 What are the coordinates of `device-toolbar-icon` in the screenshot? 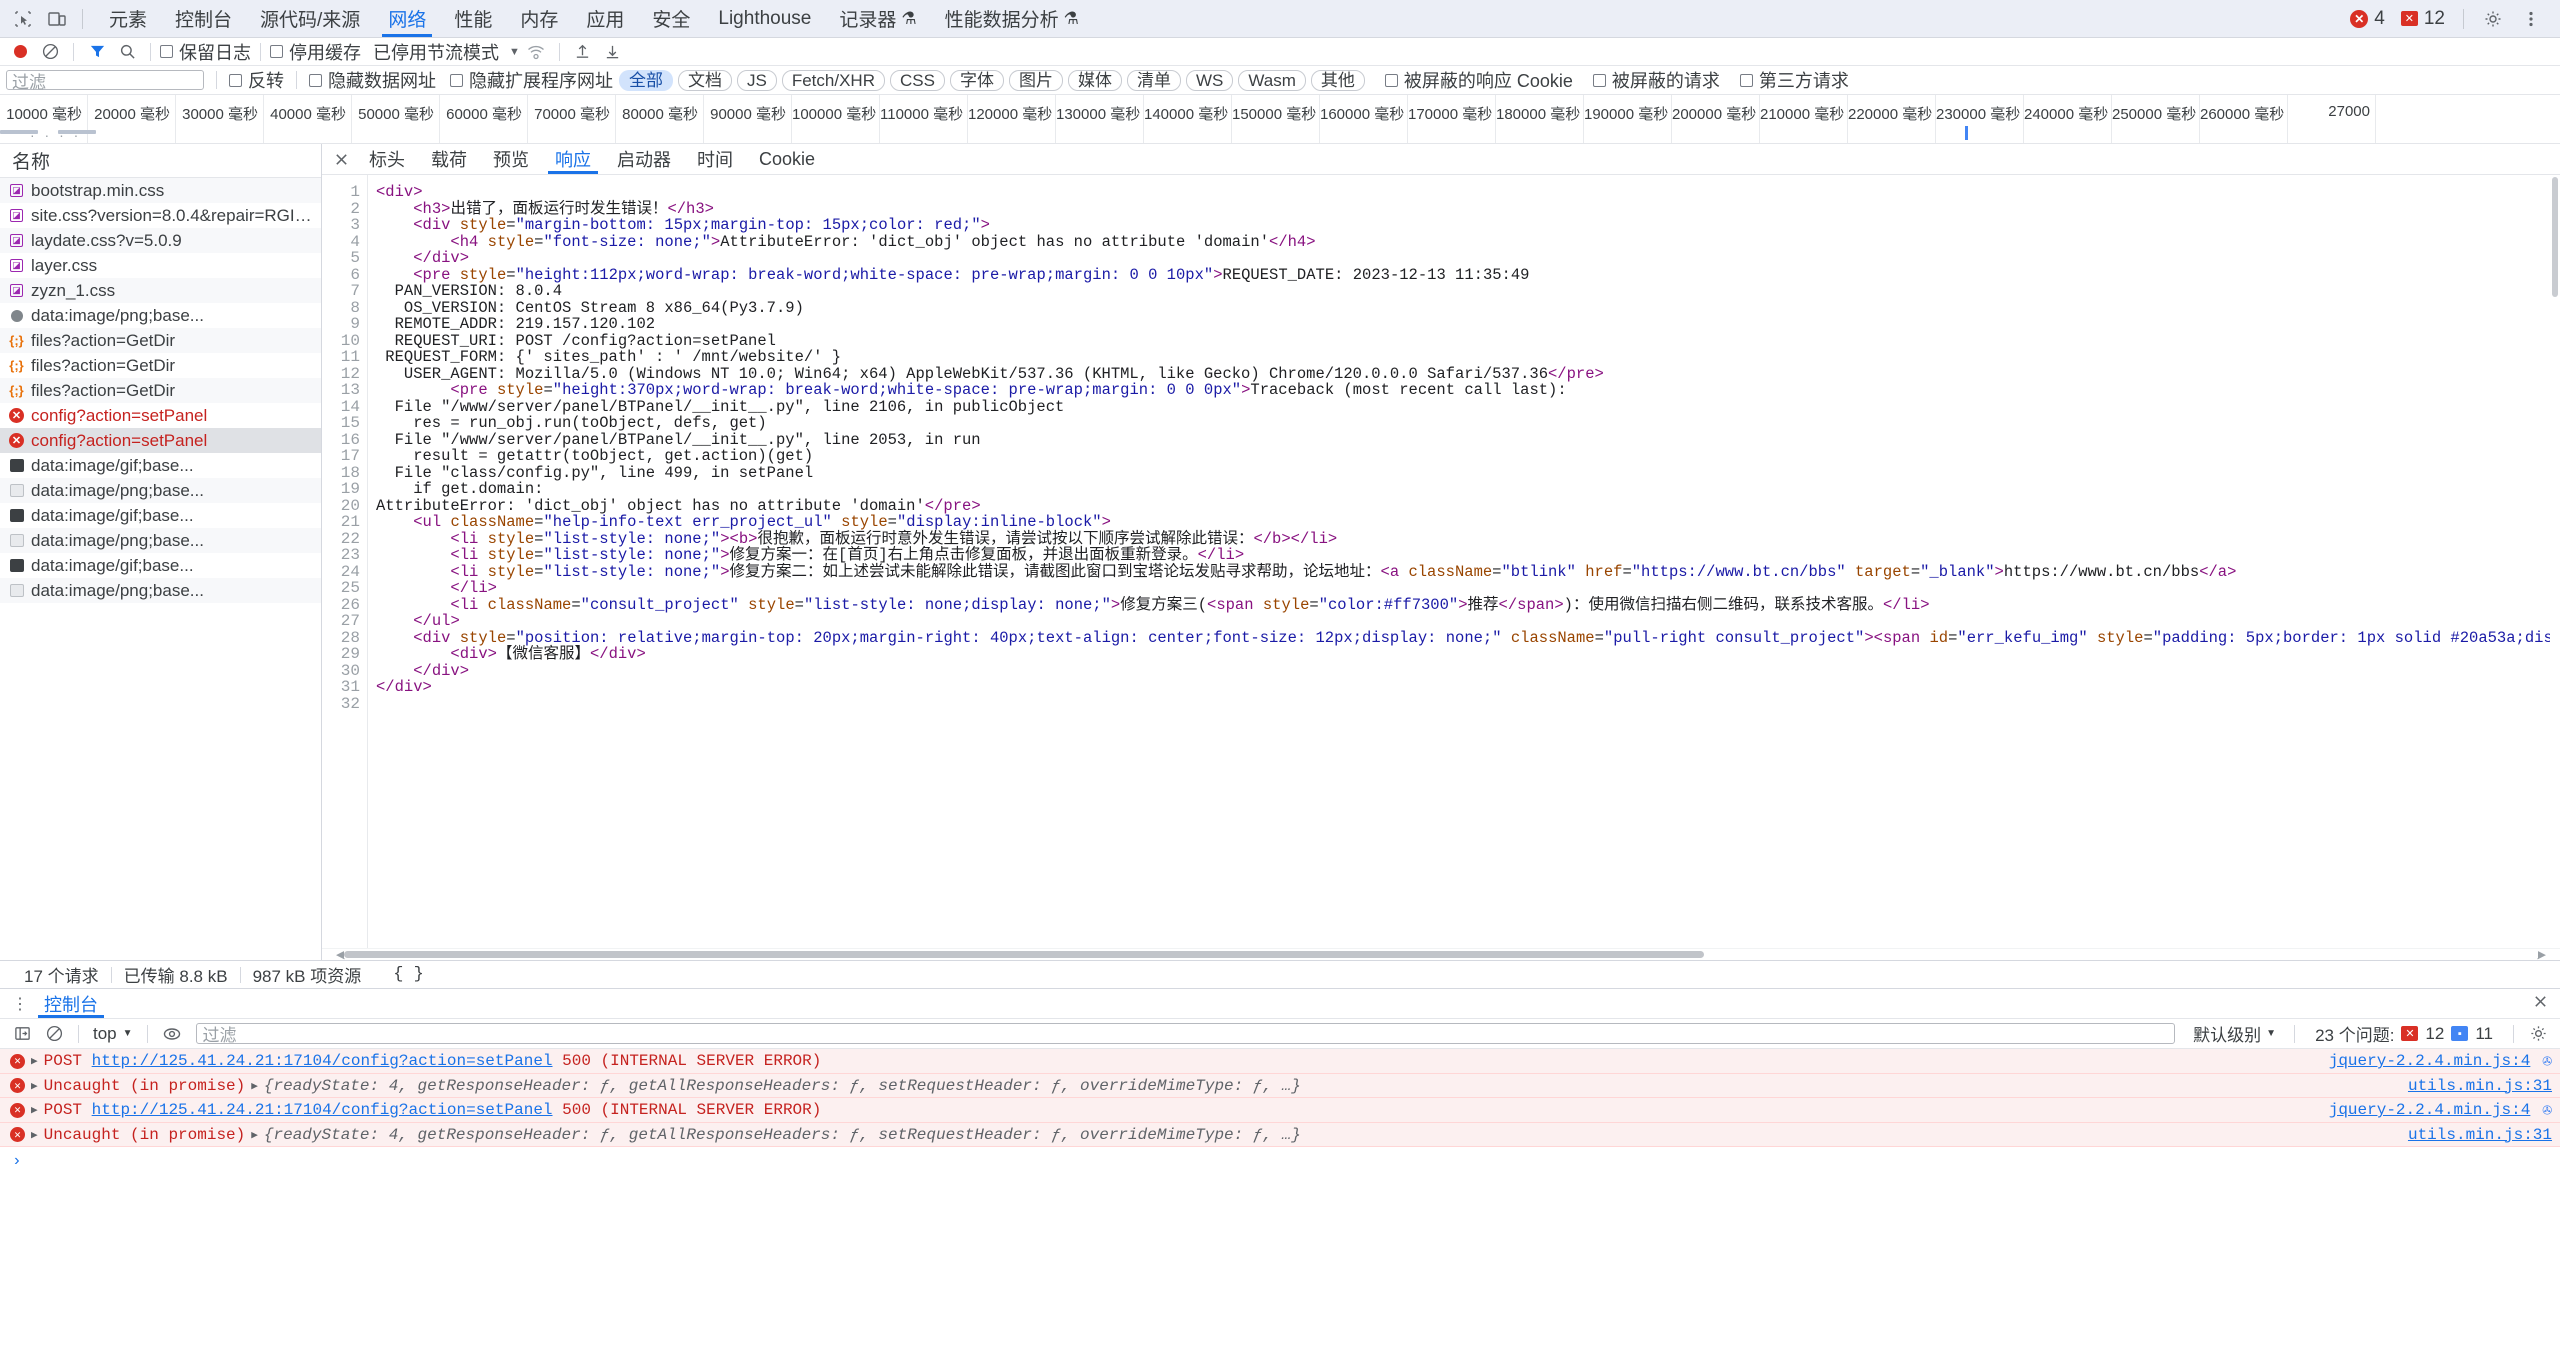 It's located at (57, 19).